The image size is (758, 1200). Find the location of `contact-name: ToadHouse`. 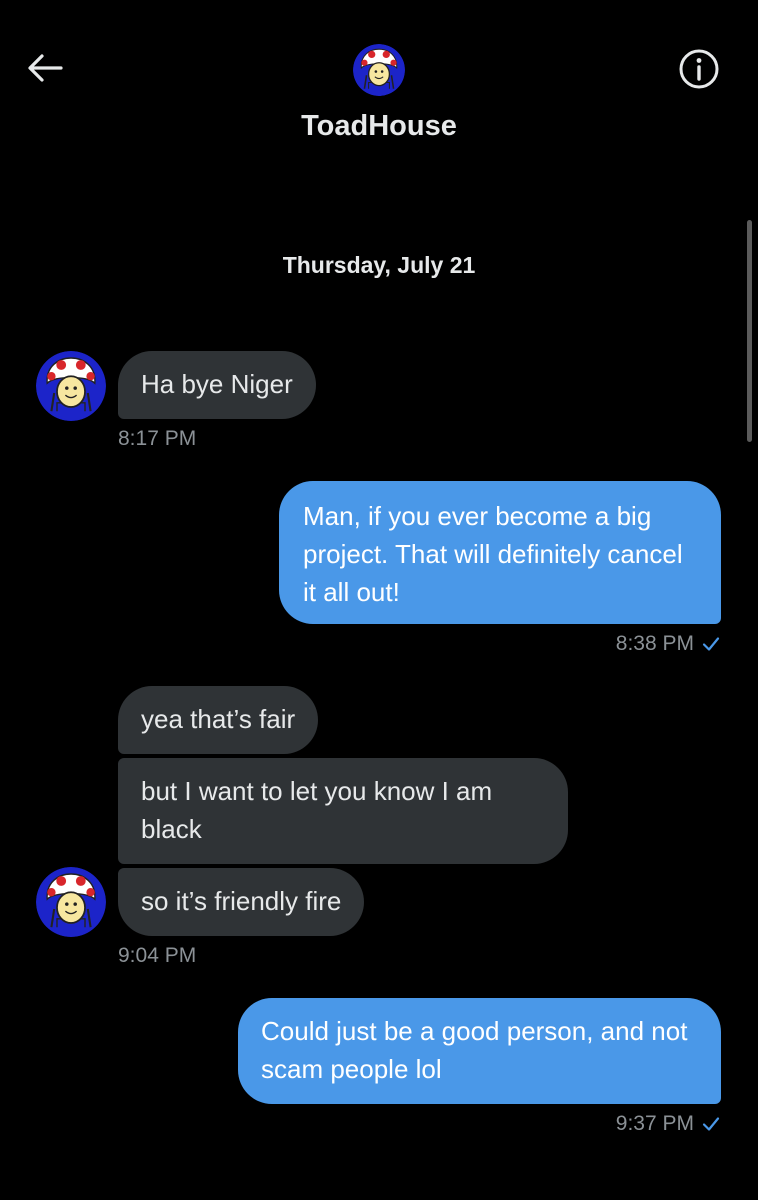

contact-name: ToadHouse is located at coordinates (379, 126).